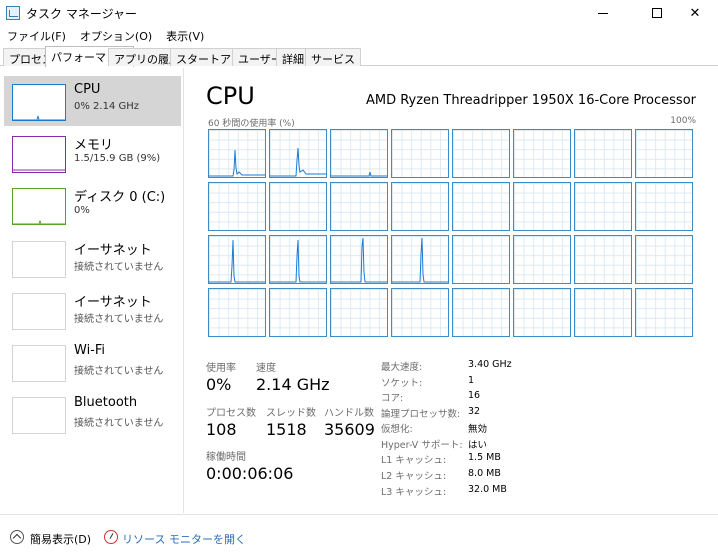  I want to click on spec-l1-label: L1 キャッシュ:, so click(414, 460).